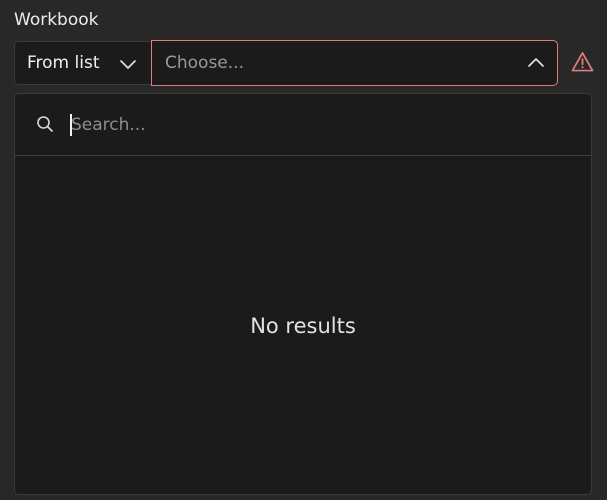  I want to click on source-mode-selected-value: From list, so click(63, 63).